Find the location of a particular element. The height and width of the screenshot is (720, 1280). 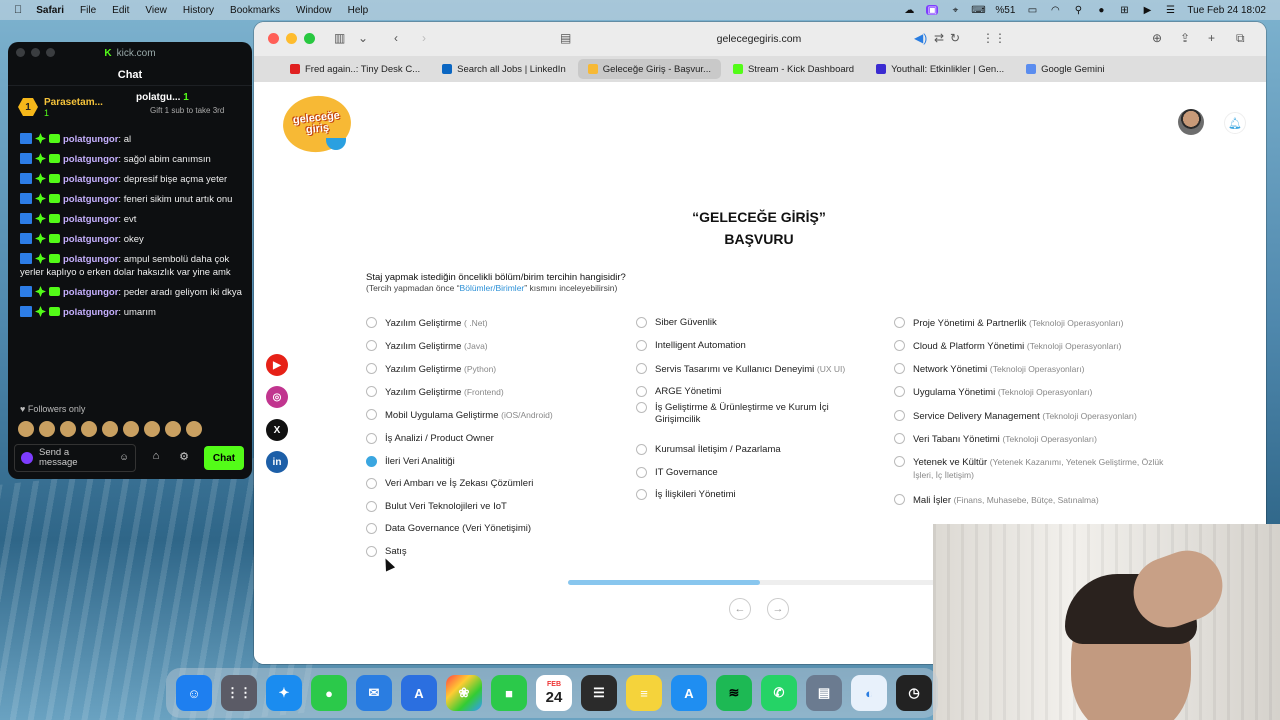

tab-linkedin: Search all Jobs | LinkedIn is located at coordinates (504, 69).